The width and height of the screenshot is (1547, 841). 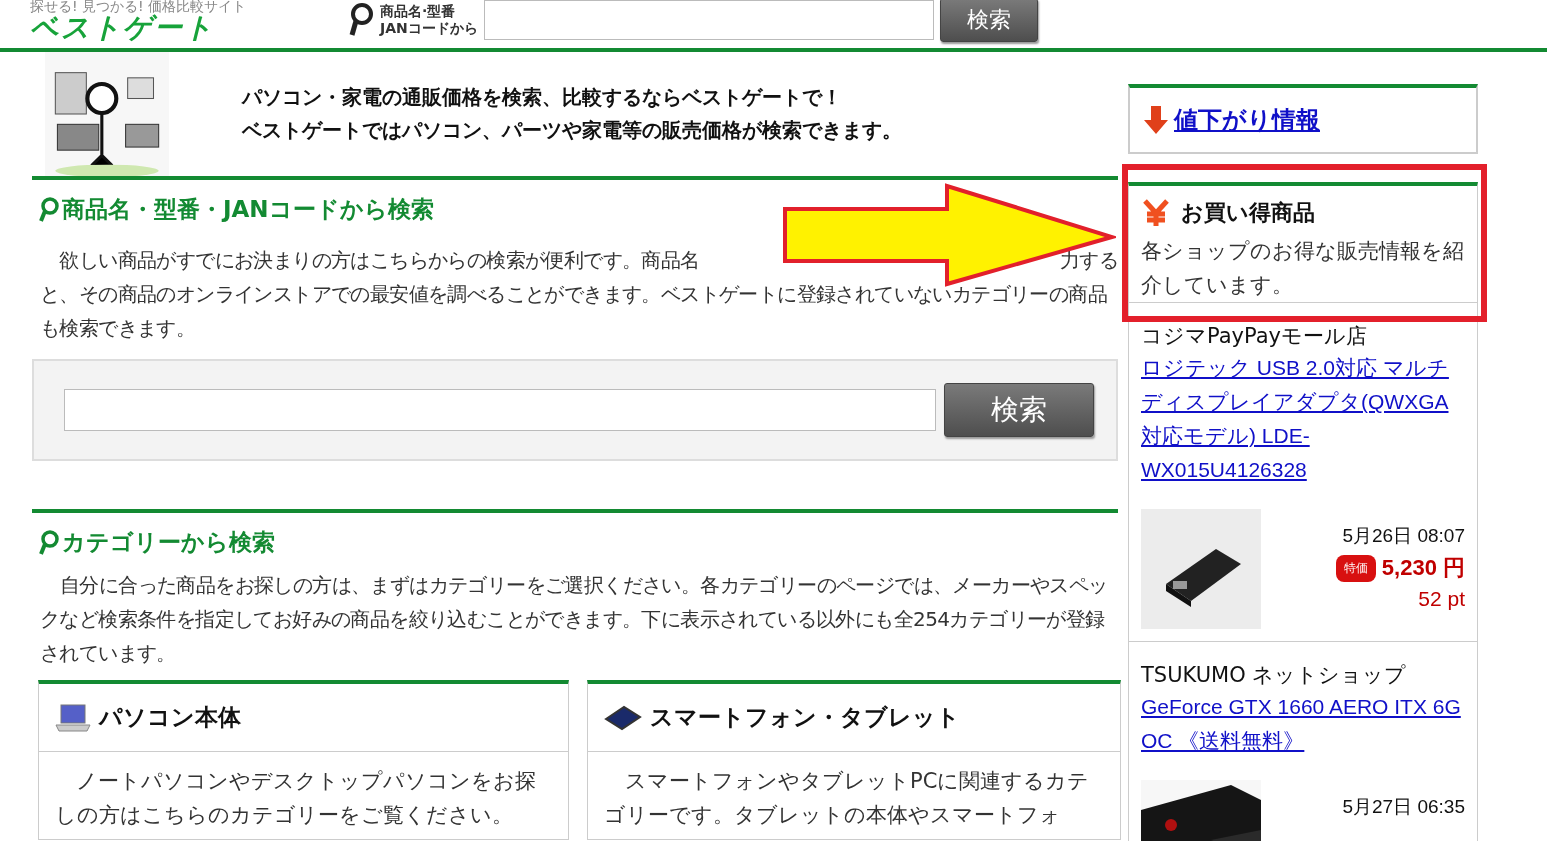 I want to click on product-link: GeForce GTX 1660 AERO ITX 6G OC 《送料無料》, so click(x=1303, y=724).